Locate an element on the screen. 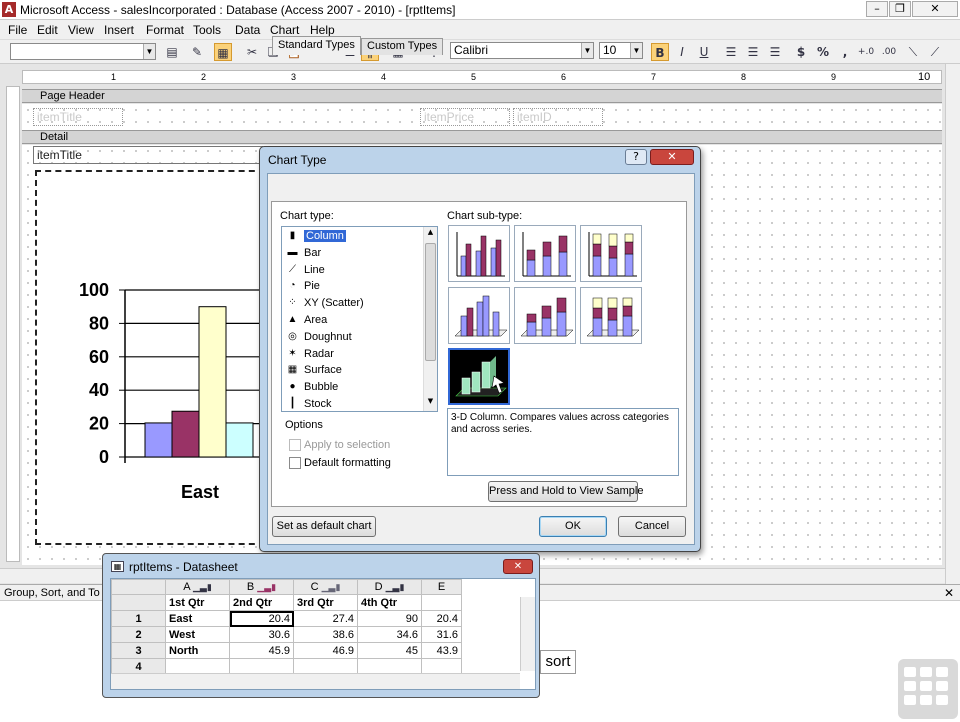 This screenshot has height=722, width=960. page-header-section-bar: Page Header is located at coordinates (482, 96).